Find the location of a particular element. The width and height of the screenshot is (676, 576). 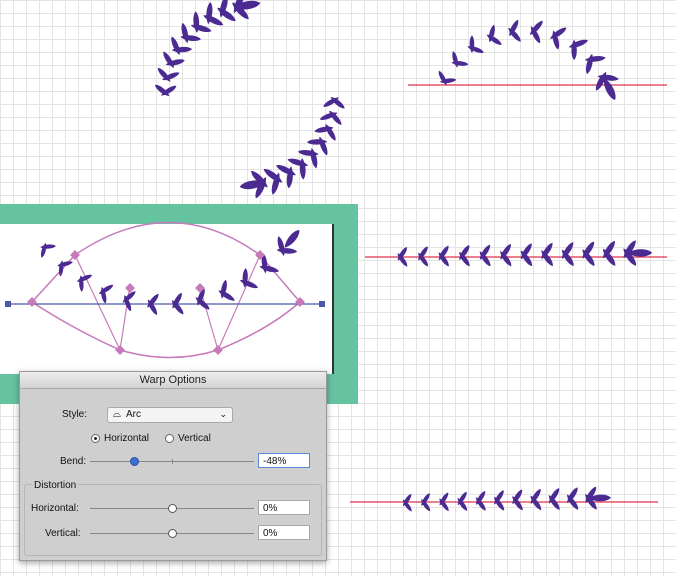

bent-stalk is located at coordinates (506, 499).